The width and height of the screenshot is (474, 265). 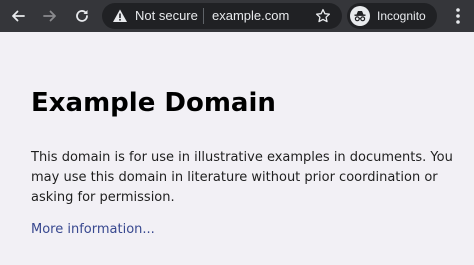 I want to click on forward-button, so click(x=50, y=16).